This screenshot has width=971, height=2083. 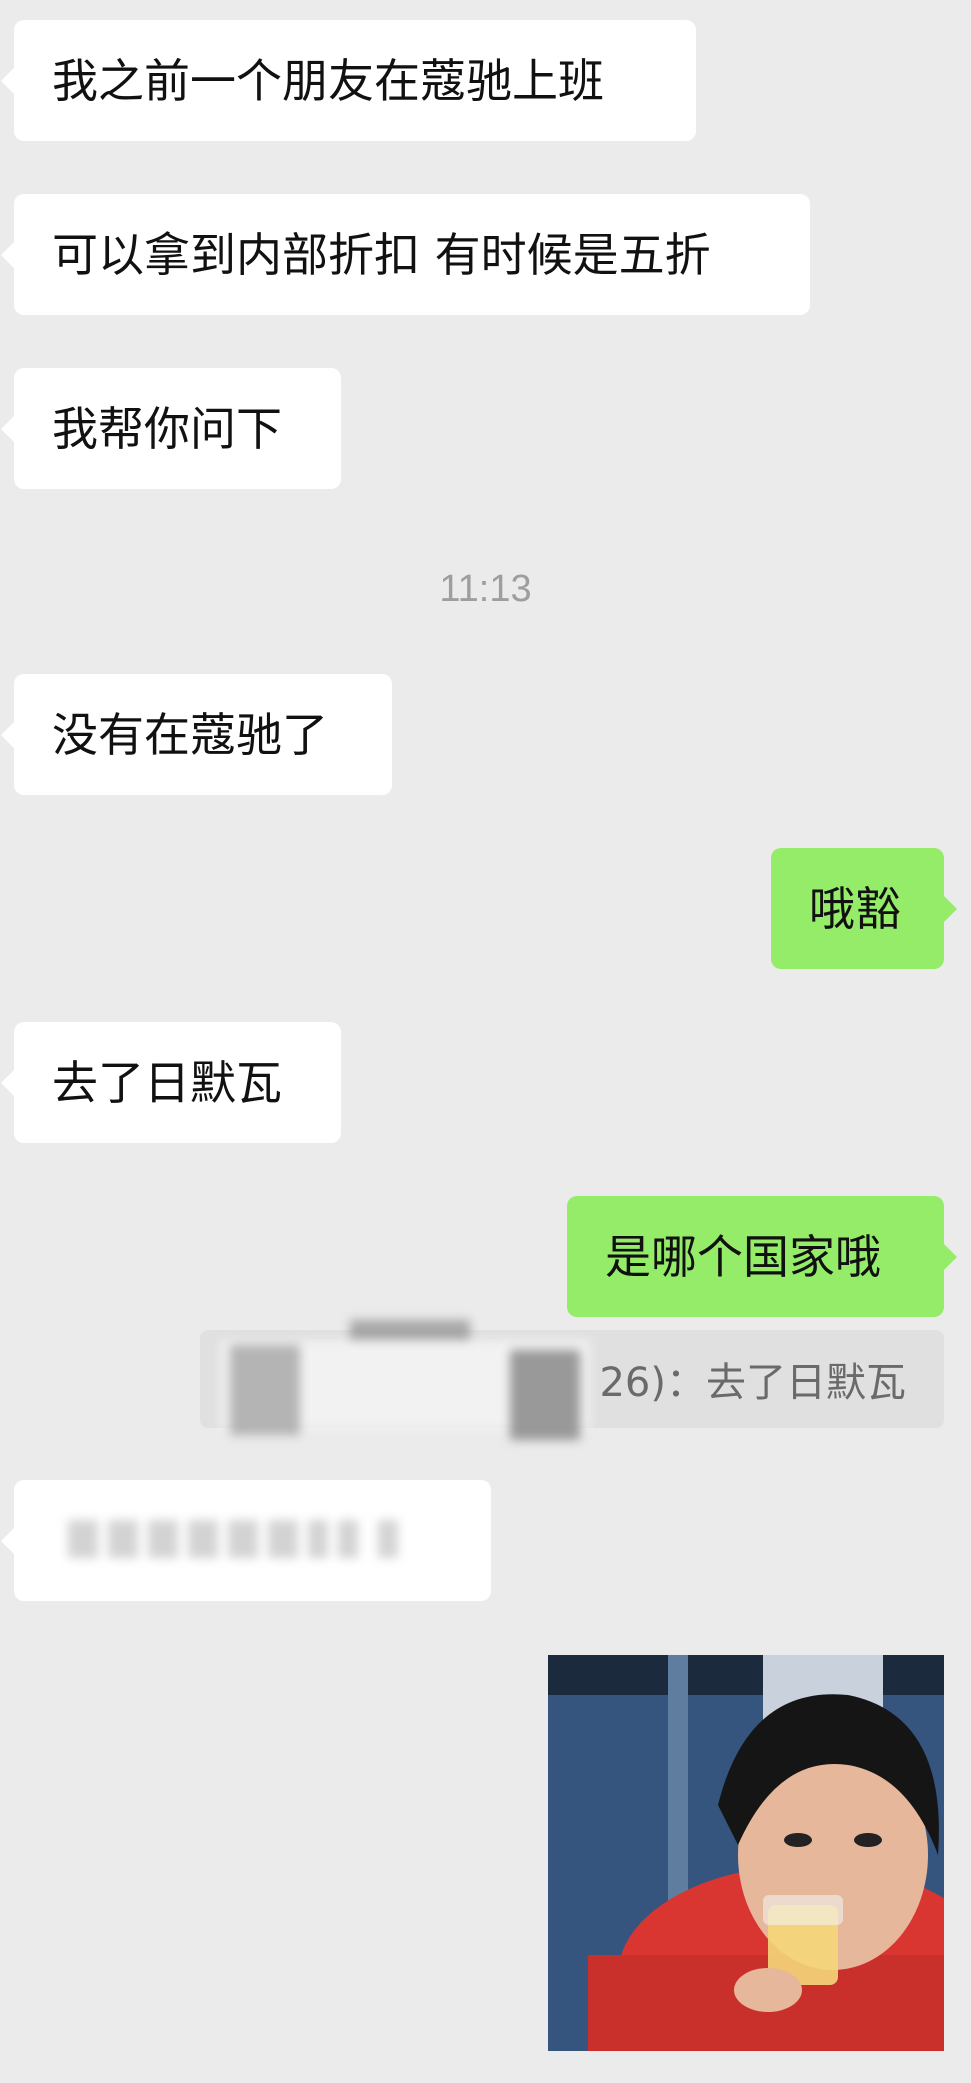 I want to click on message-bubble-incoming: 去了日默瓦, so click(x=171, y=1082).